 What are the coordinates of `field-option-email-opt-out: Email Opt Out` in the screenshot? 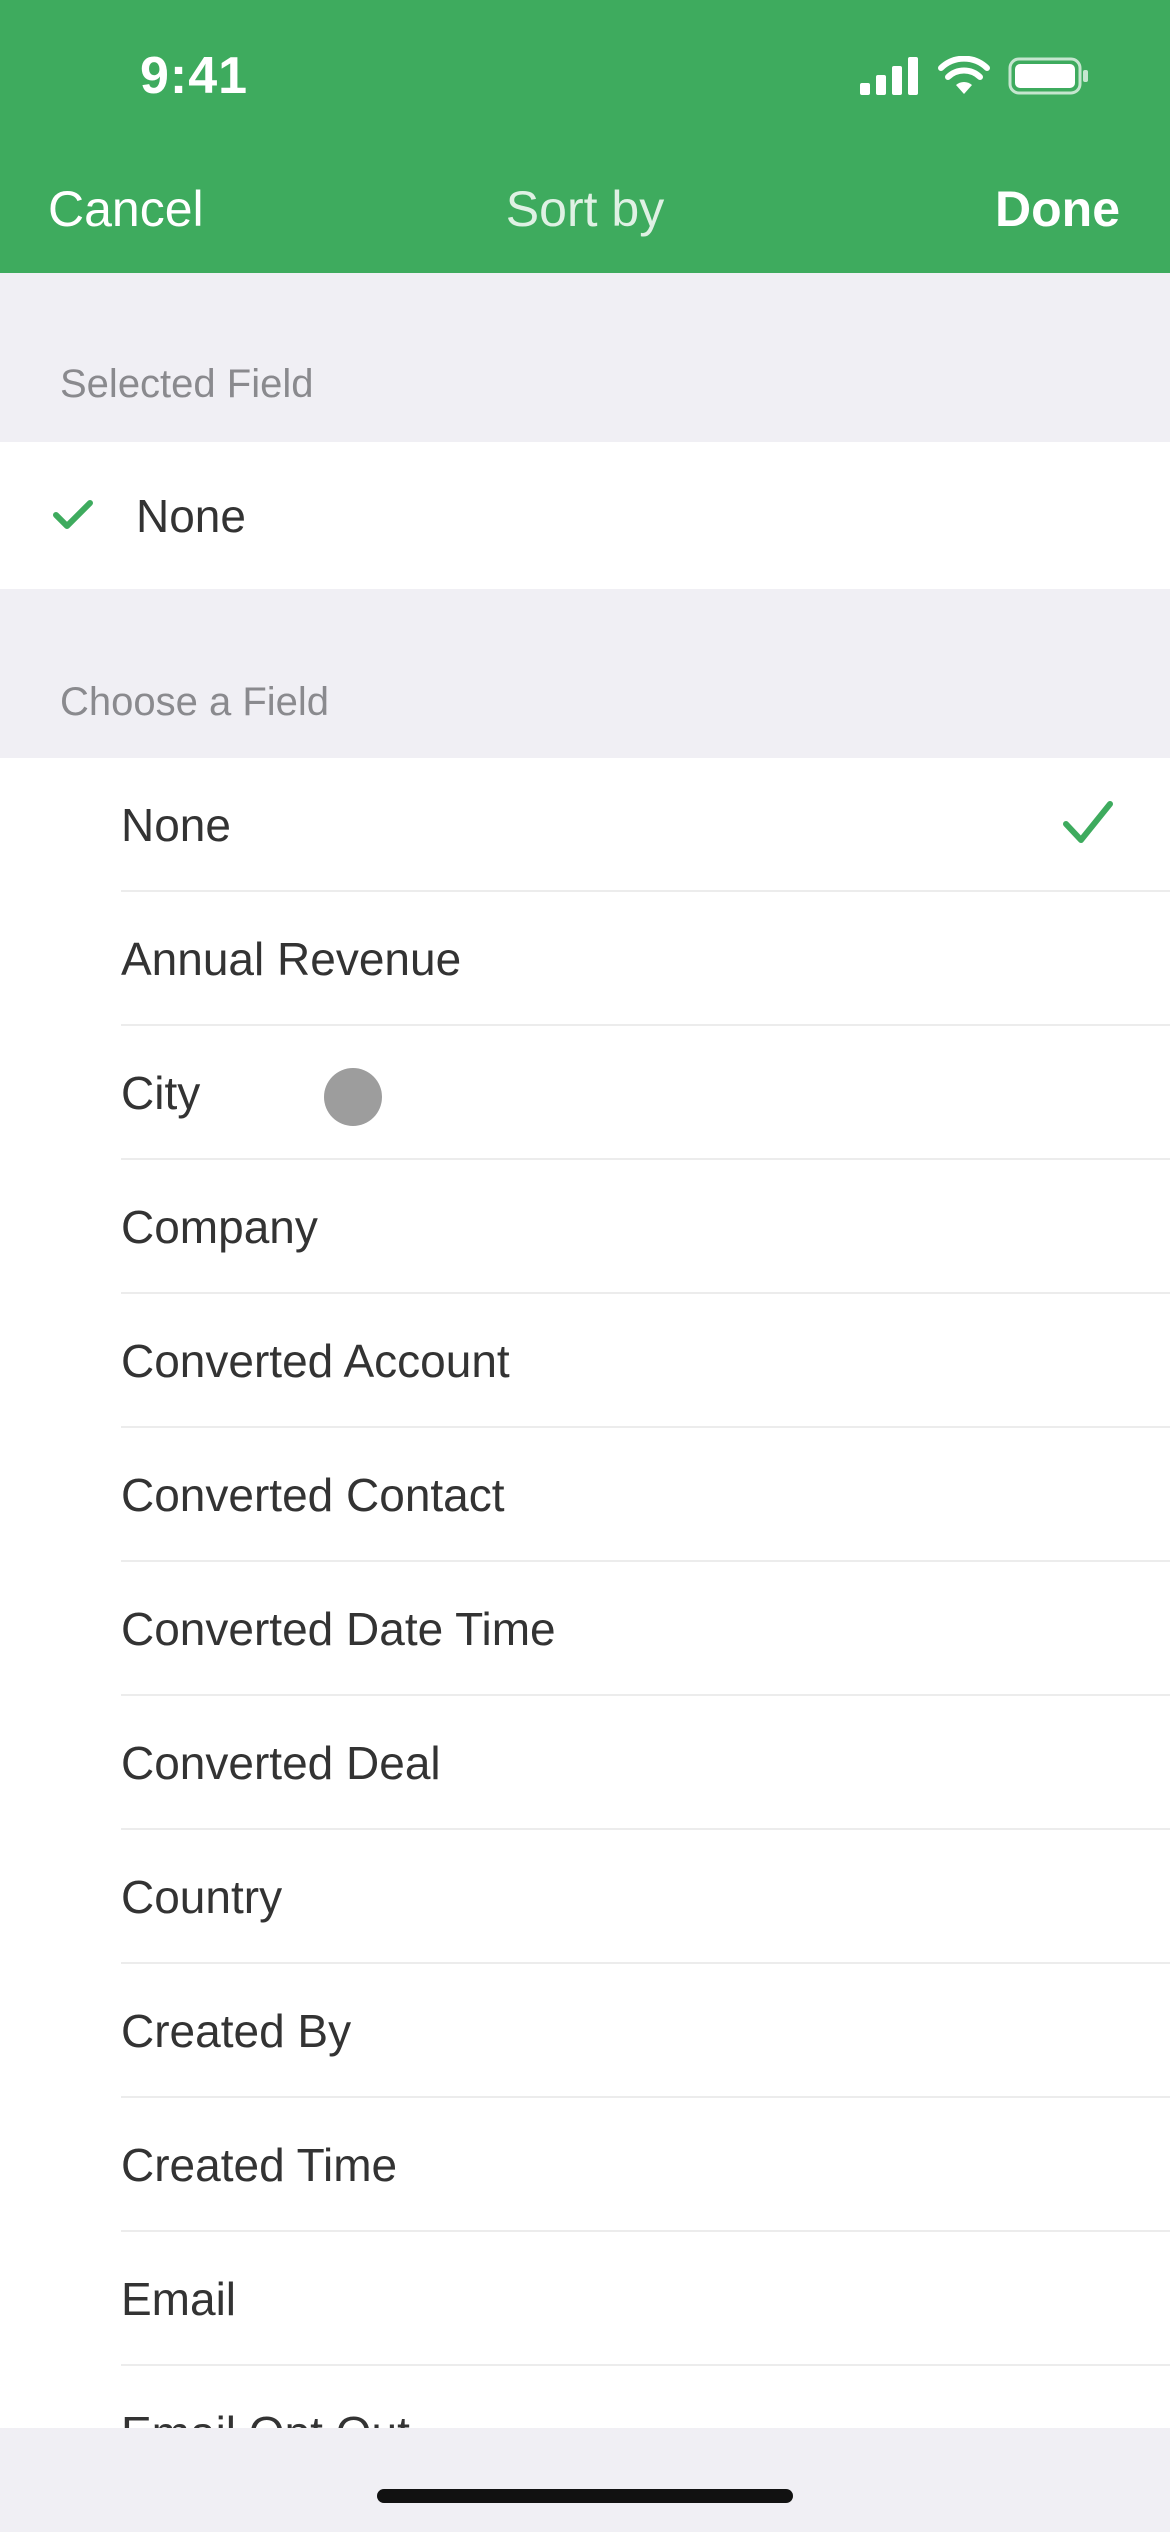 It's located at (645, 2397).